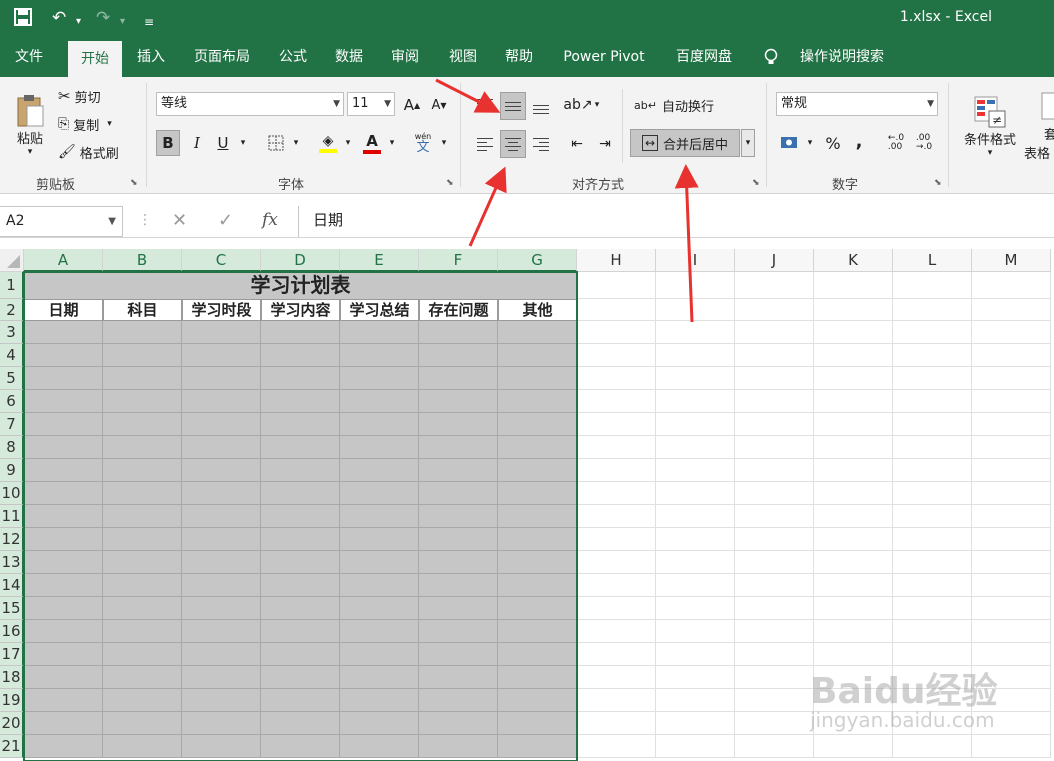 Image resolution: width=1054 pixels, height=761 pixels. I want to click on cell-d19, so click(300, 700).